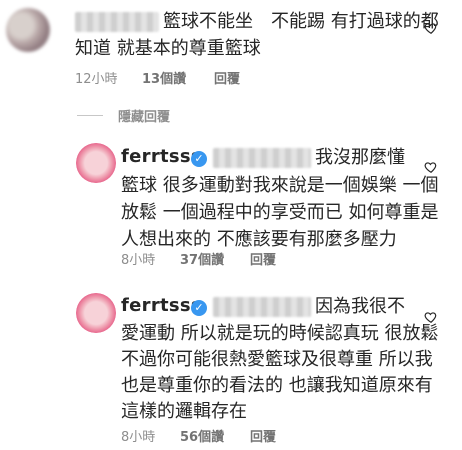 This screenshot has width=462, height=450. I want to click on likes-count: 13個讚, so click(164, 77).